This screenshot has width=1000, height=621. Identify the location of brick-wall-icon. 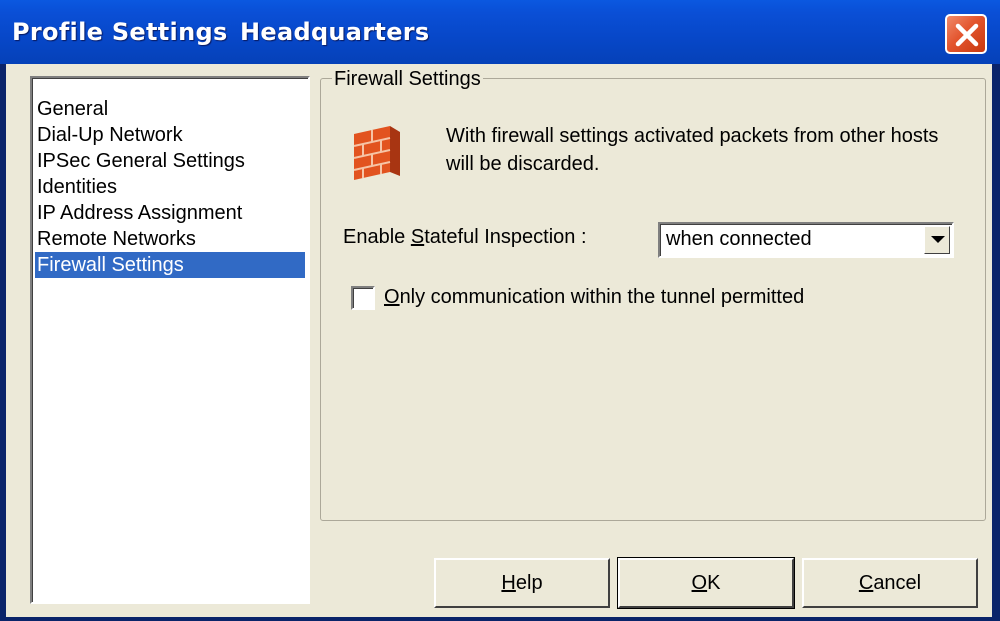
(376, 153).